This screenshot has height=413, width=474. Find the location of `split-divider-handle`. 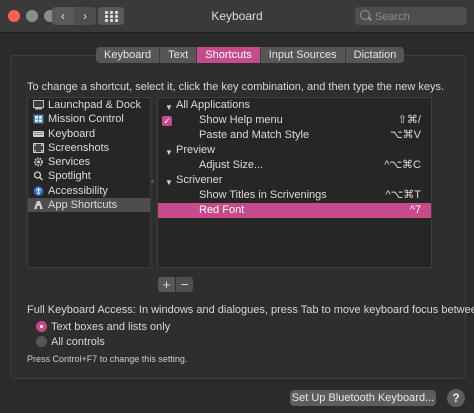

split-divider-handle is located at coordinates (152, 181).